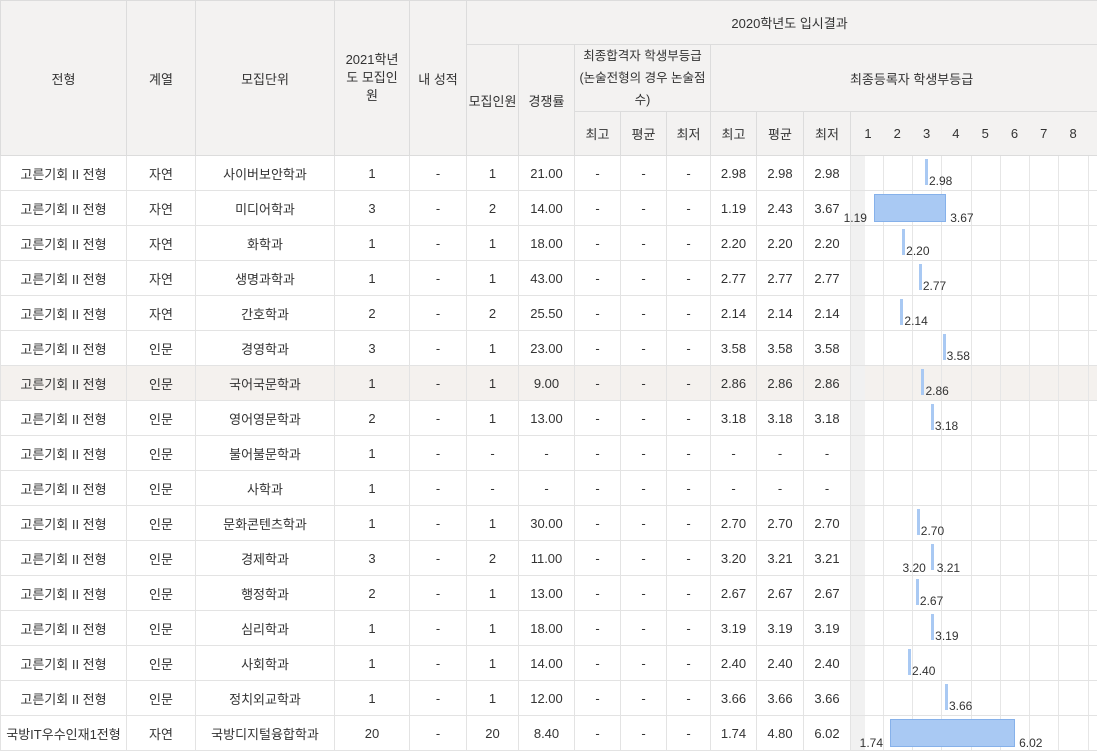  Describe the element at coordinates (372, 78) in the screenshot. I see `header-2021-quota: 2021학년도 모집인원` at that location.